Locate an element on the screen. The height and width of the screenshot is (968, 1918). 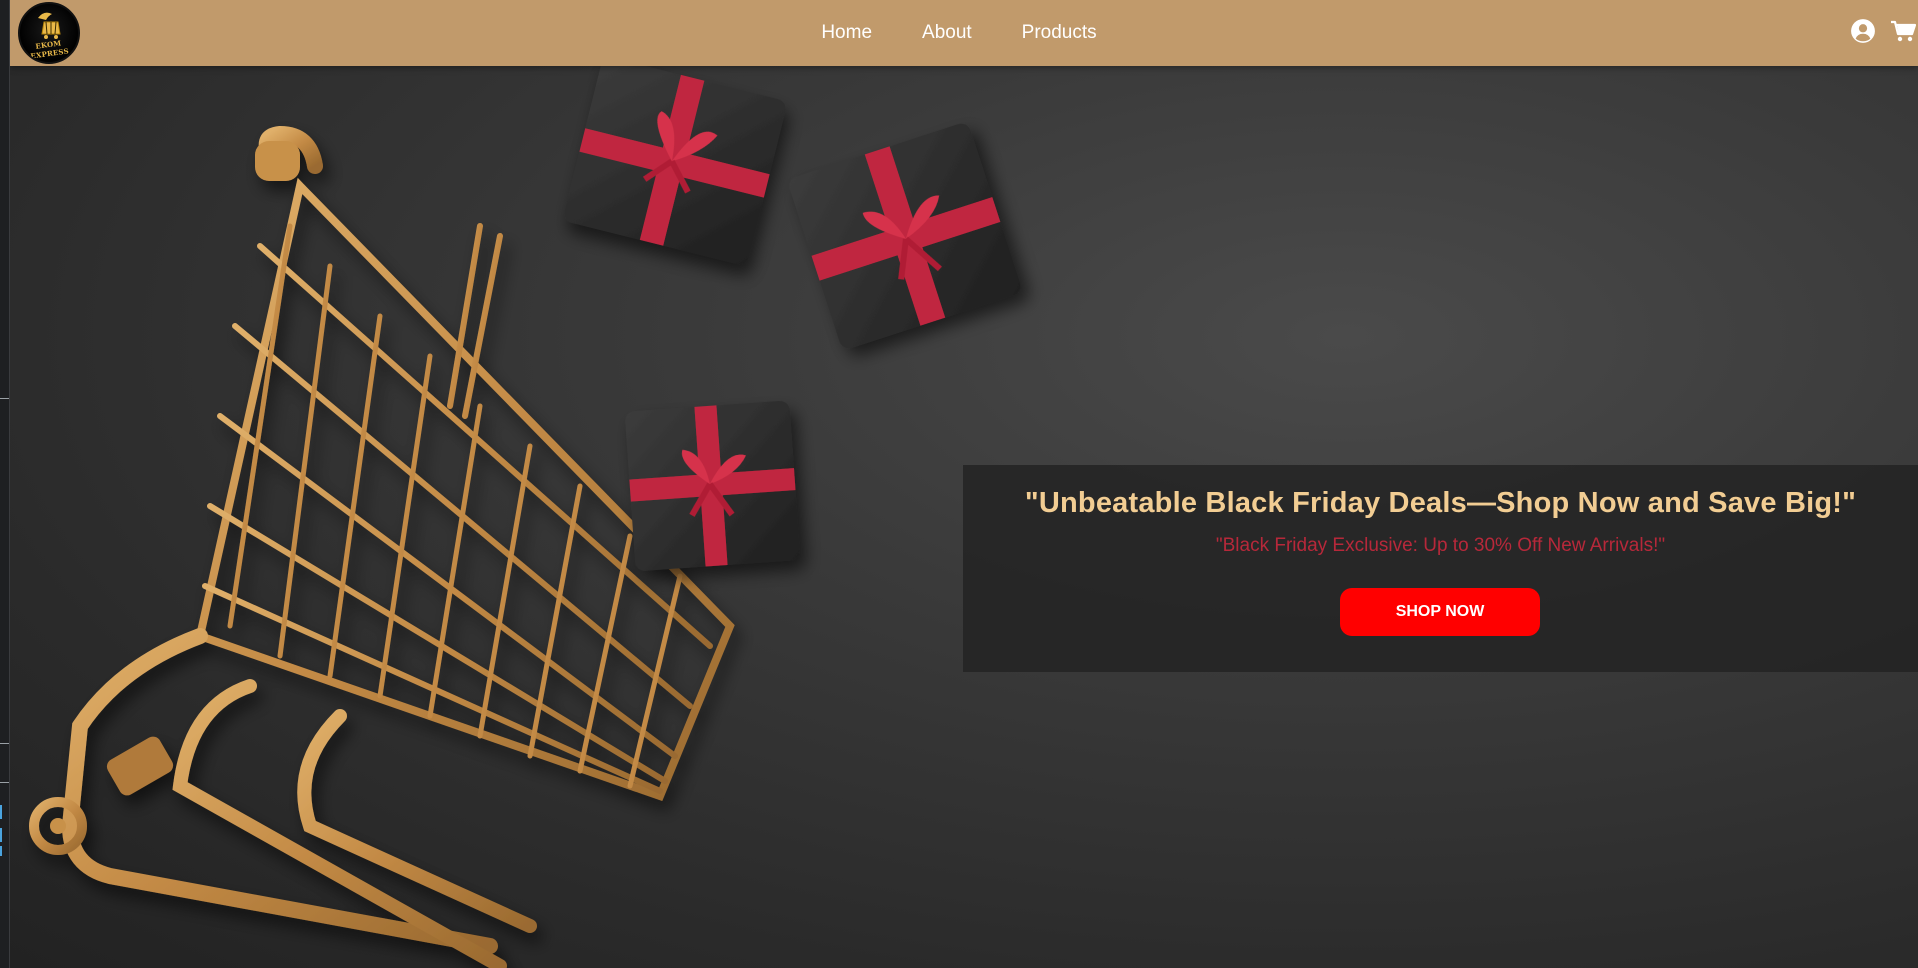
navbar: EKOM EXPRESS Home About Products is located at coordinates (964, 33).